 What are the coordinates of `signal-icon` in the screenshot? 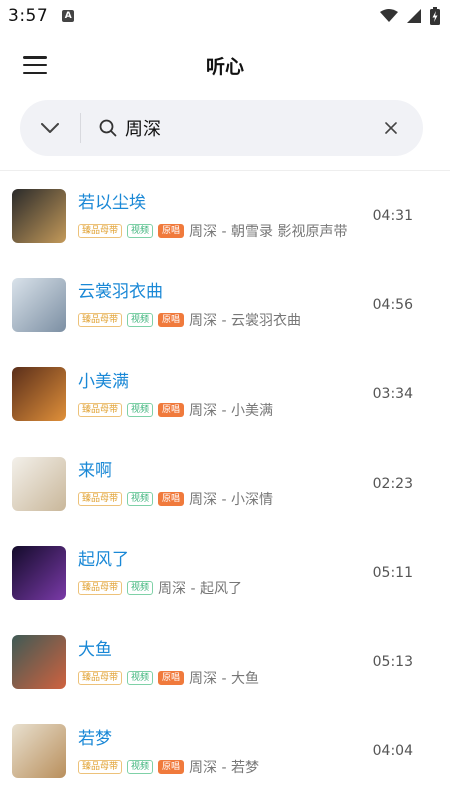 It's located at (414, 16).